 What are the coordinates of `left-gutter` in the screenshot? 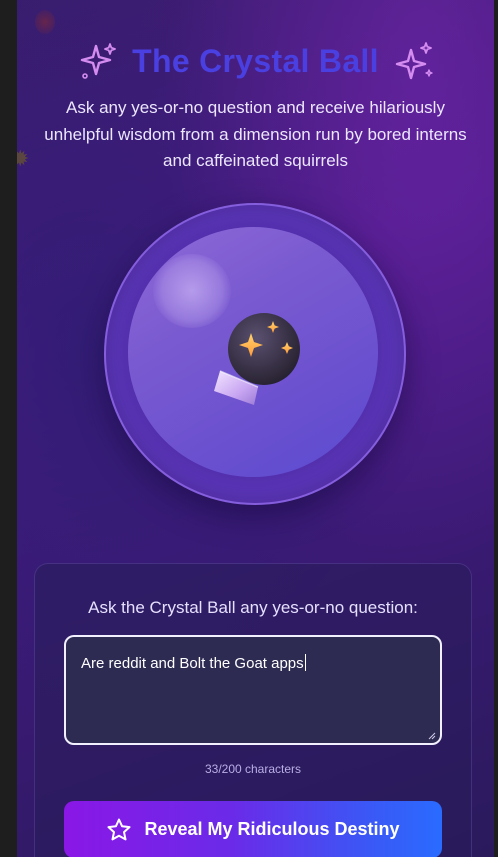 It's located at (8, 428).